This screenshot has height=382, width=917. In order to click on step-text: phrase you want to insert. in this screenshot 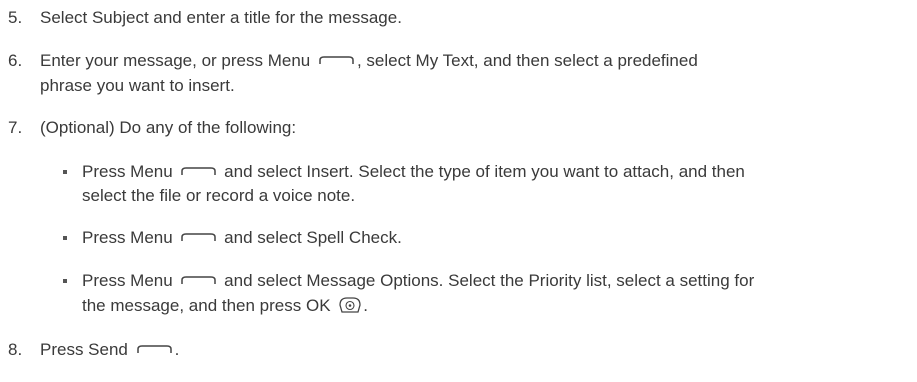, I will do `click(137, 85)`.